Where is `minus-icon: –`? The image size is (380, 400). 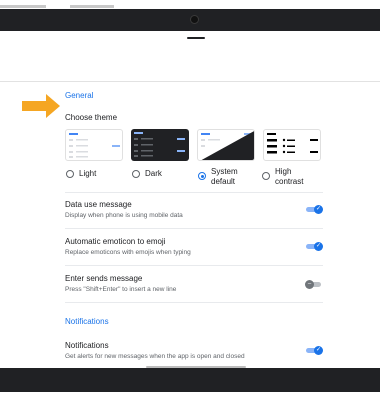 minus-icon: – is located at coordinates (309, 284).